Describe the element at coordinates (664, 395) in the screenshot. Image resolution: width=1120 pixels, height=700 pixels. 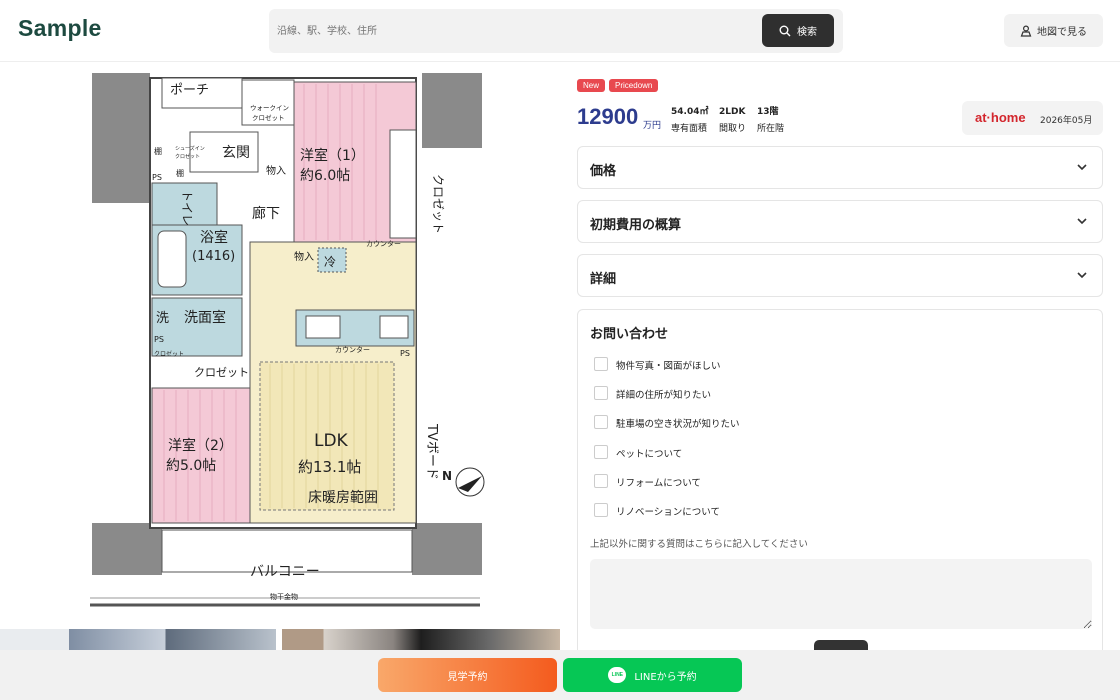
I see `checkbox-label: 詳細の住所が知りたい` at that location.